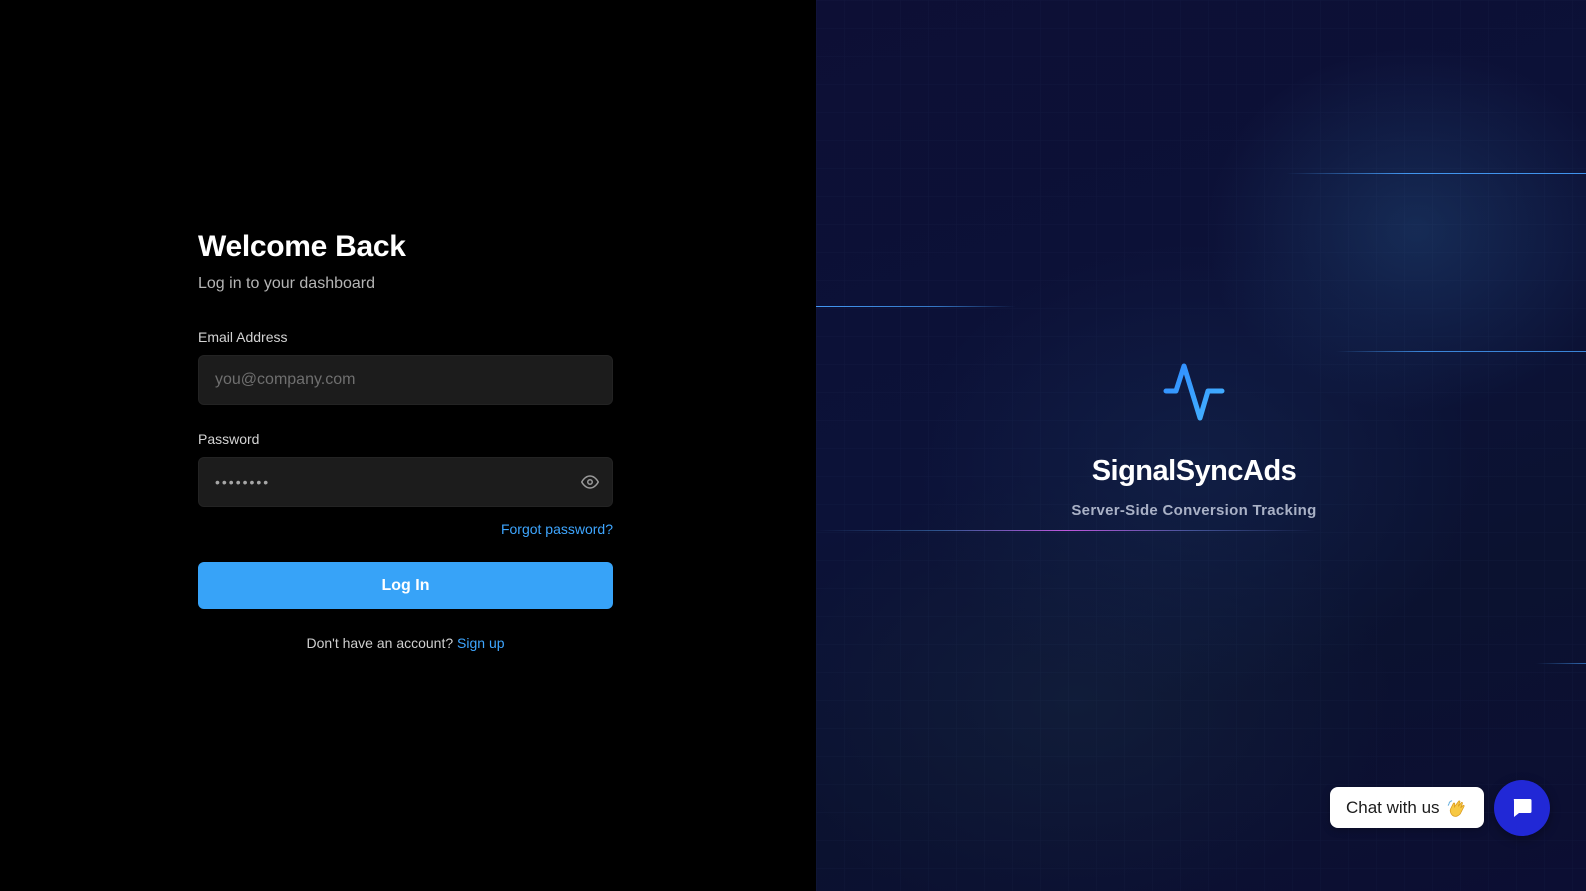  I want to click on email-field-container, so click(405, 380).